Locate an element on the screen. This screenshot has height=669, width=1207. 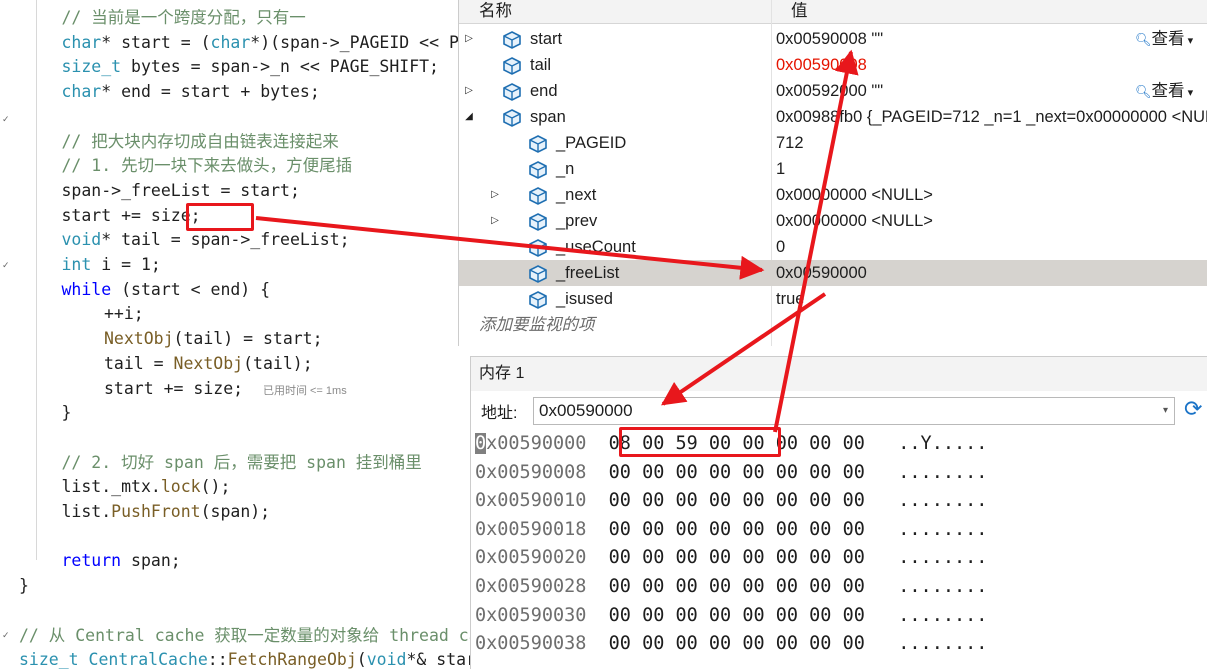
code-line: while (start < end) { is located at coordinates (166, 290).